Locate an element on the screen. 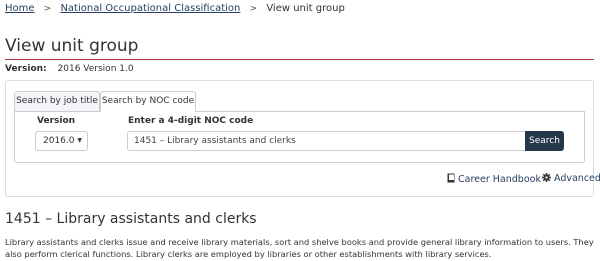  version-info: Version: 2016 Version 1.0 is located at coordinates (69, 69).